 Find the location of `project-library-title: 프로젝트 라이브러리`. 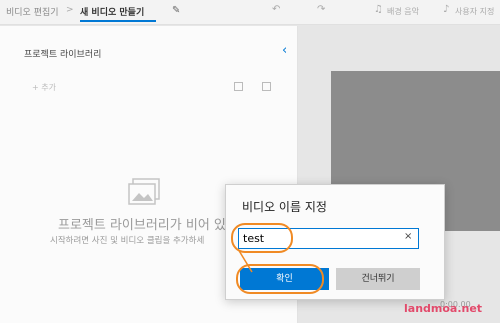

project-library-title: 프로젝트 라이브러리 is located at coordinates (63, 55).